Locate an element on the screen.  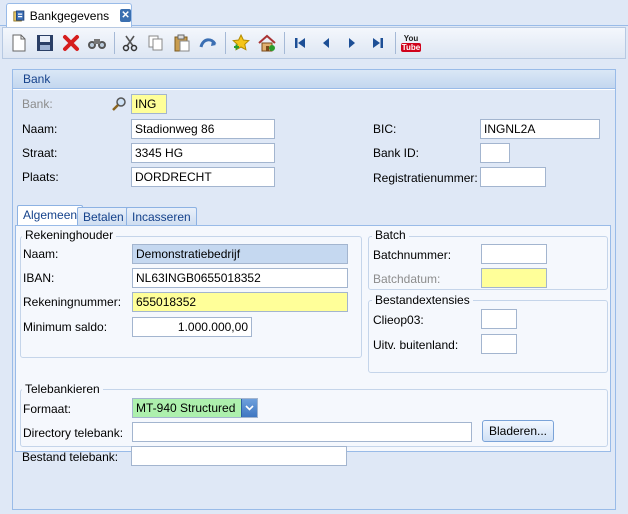
home-button is located at coordinates (267, 43).